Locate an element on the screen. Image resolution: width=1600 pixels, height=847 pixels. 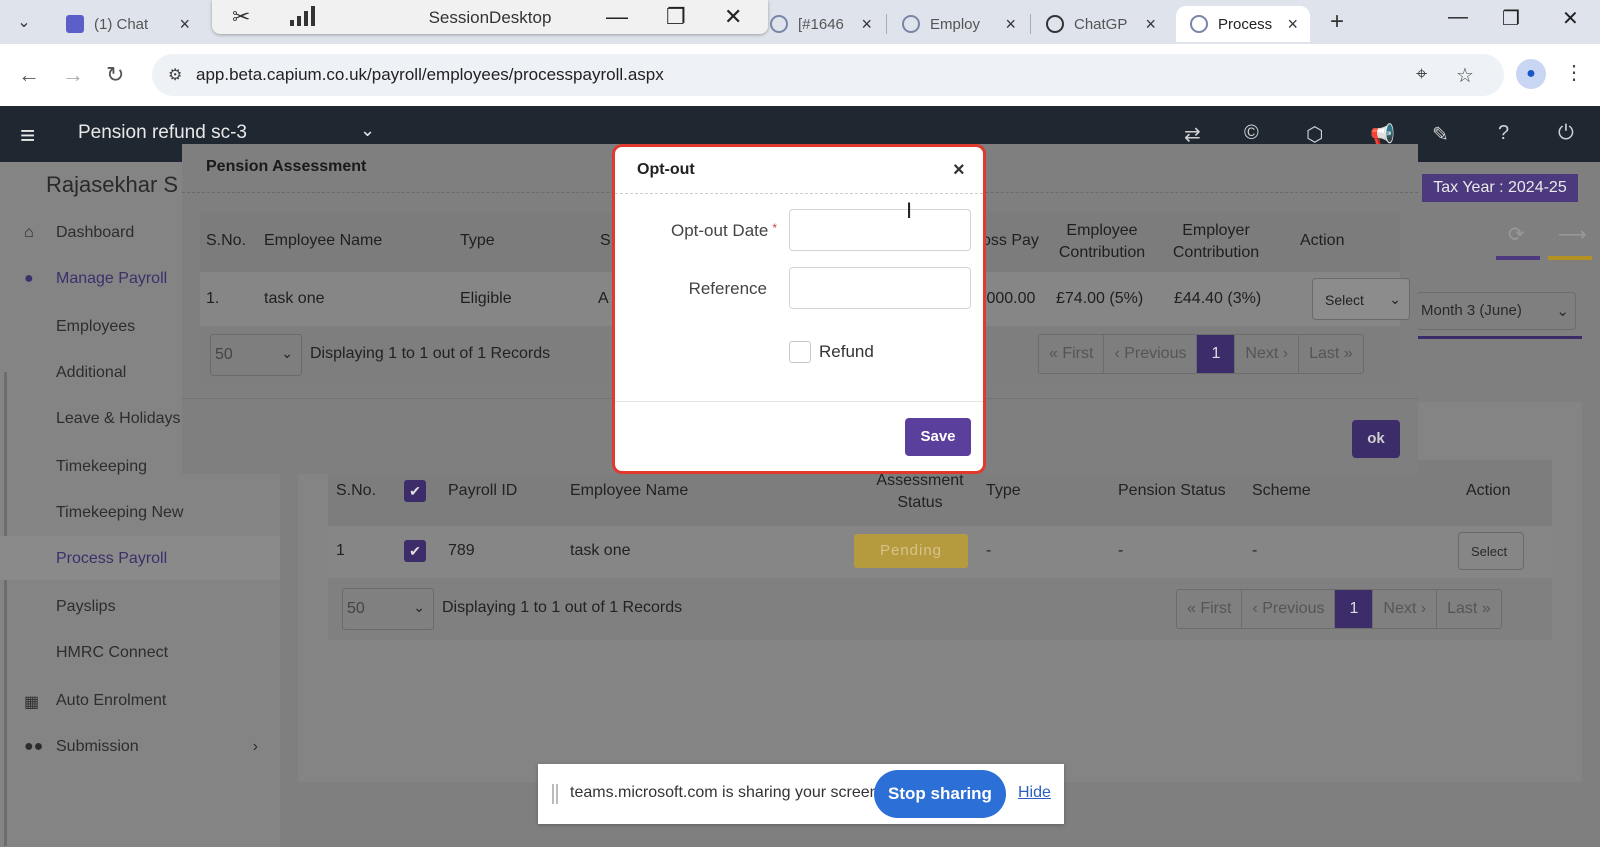
modal-title: Opt-out is located at coordinates (666, 169).